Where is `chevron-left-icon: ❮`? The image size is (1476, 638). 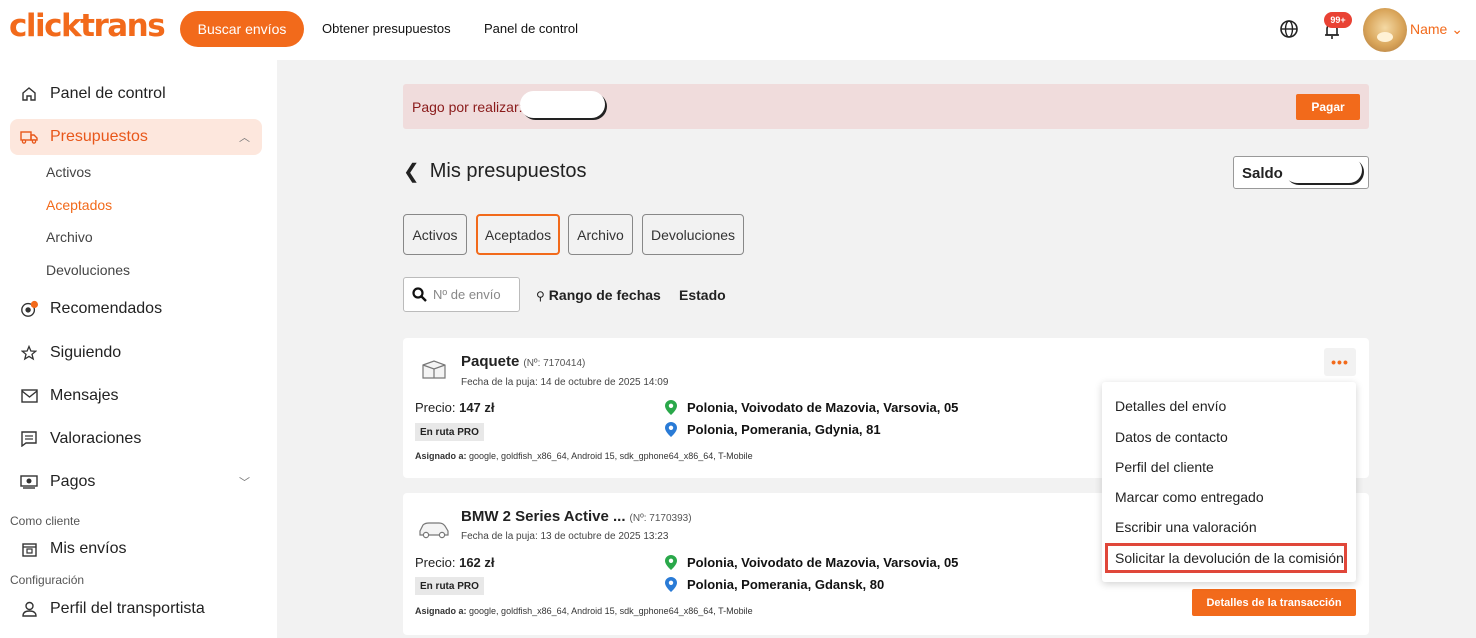 chevron-left-icon: ❮ is located at coordinates (411, 171).